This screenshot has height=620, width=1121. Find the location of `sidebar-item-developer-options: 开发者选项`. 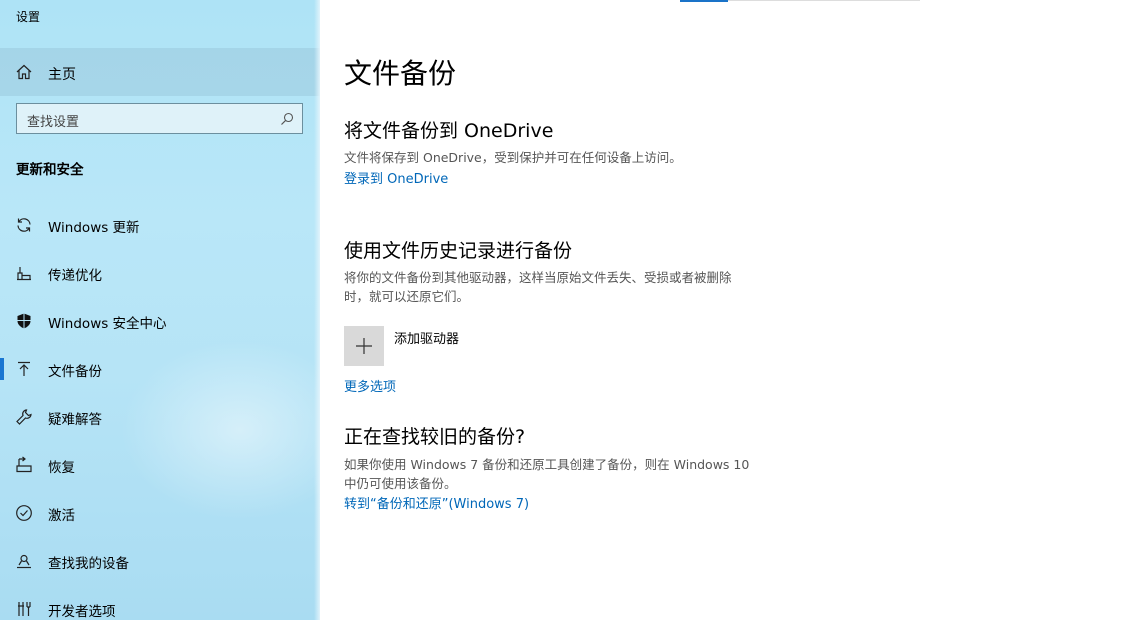

sidebar-item-developer-options: 开发者选项 is located at coordinates (160, 602).